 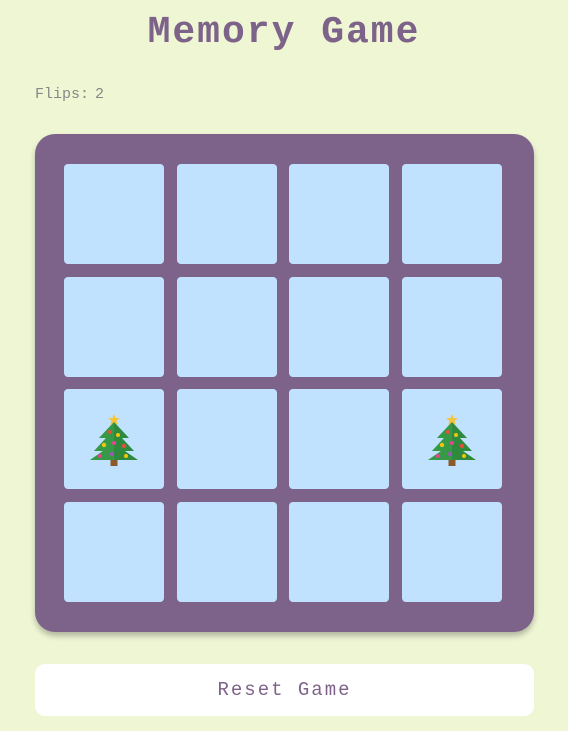 What do you see at coordinates (100, 94) in the screenshot?
I see `flips-value: 2` at bounding box center [100, 94].